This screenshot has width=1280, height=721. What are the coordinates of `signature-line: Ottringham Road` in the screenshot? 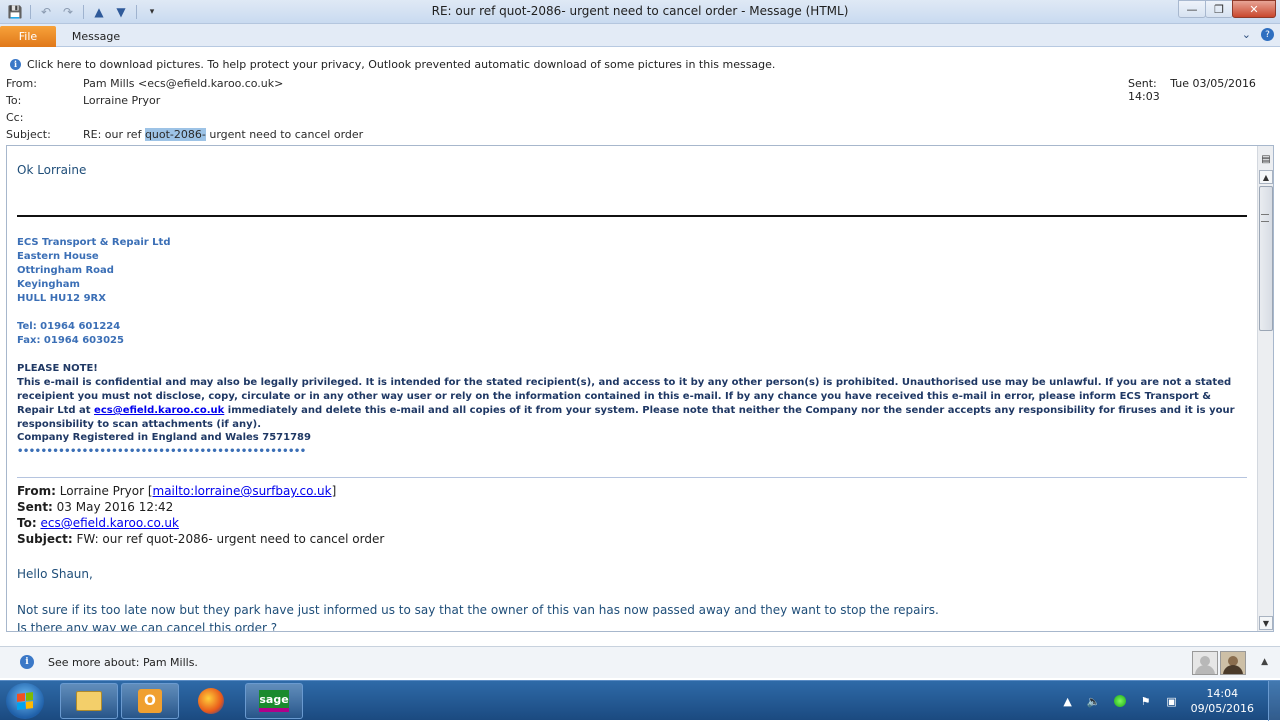 It's located at (65, 270).